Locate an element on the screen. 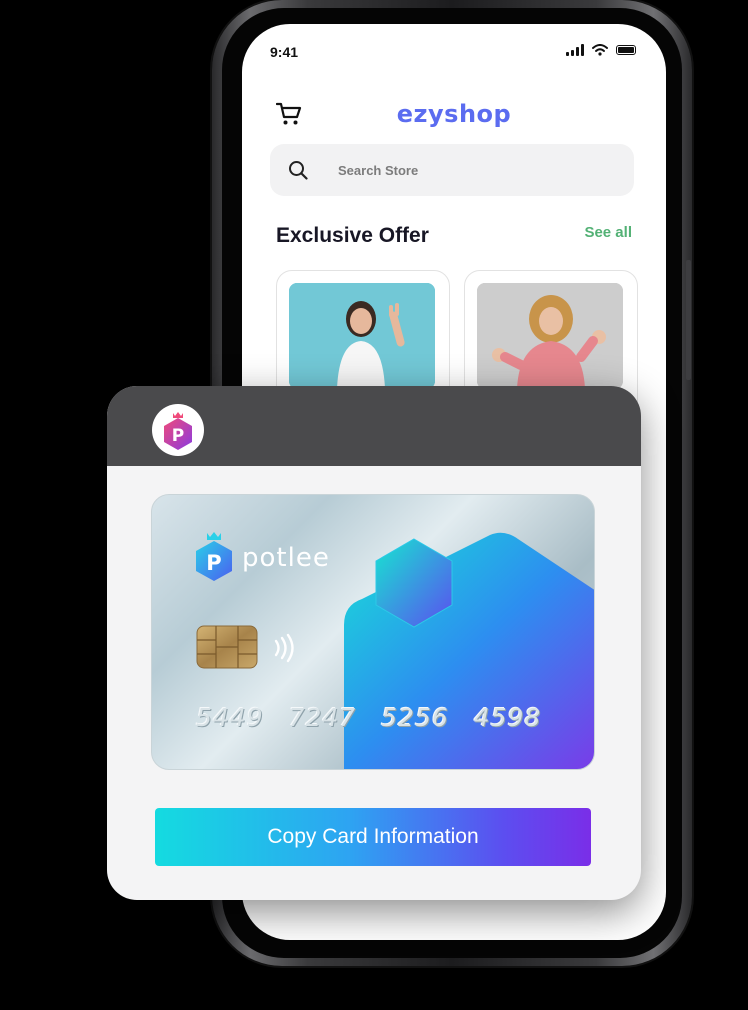 The width and height of the screenshot is (748, 1010). woman-white-tshirt-photo is located at coordinates (362, 336).